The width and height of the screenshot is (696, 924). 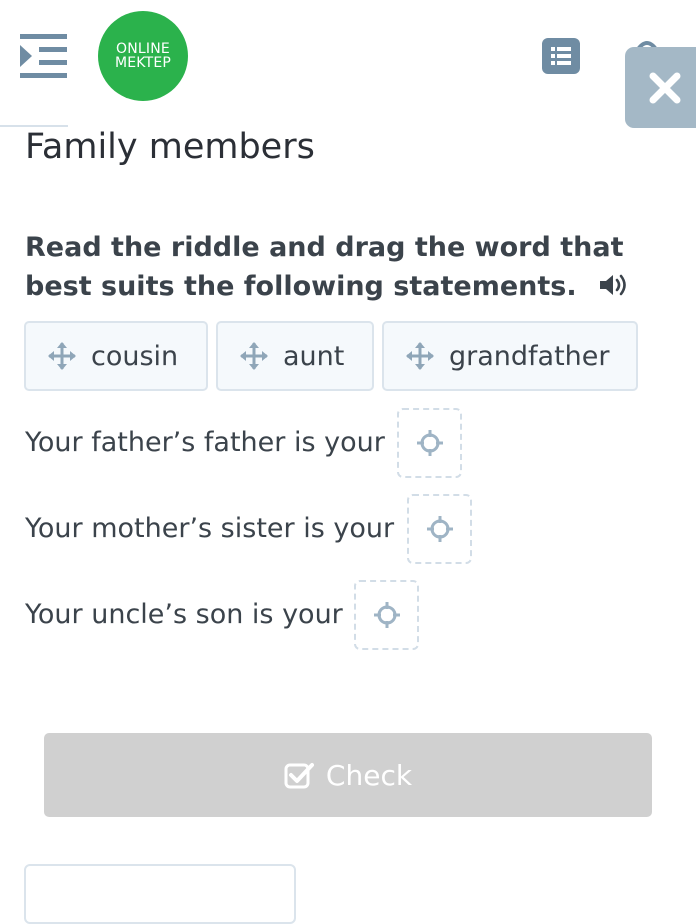 What do you see at coordinates (614, 285) in the screenshot?
I see `speaker-icon` at bounding box center [614, 285].